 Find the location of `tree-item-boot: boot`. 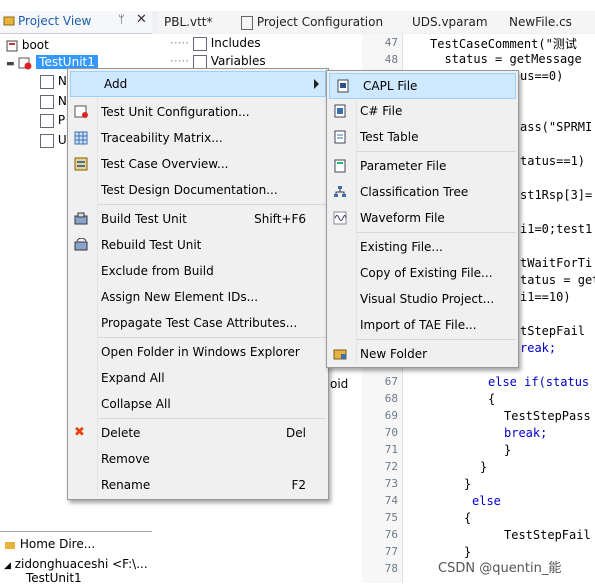

tree-item-boot: boot is located at coordinates (27, 45).